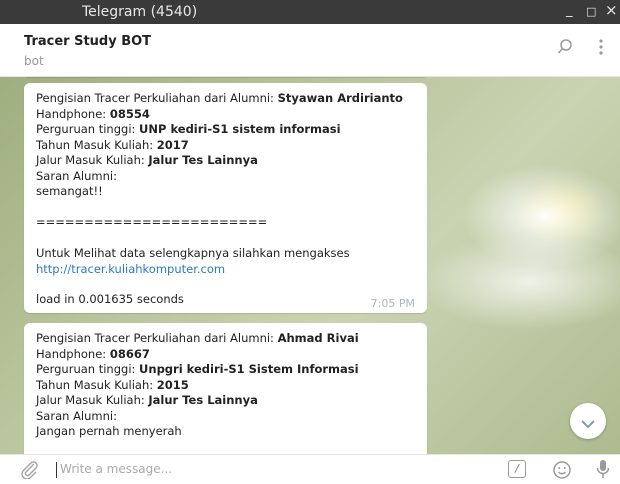 The height and width of the screenshot is (484, 620). What do you see at coordinates (611, 10) in the screenshot?
I see `close-button: ×` at bounding box center [611, 10].